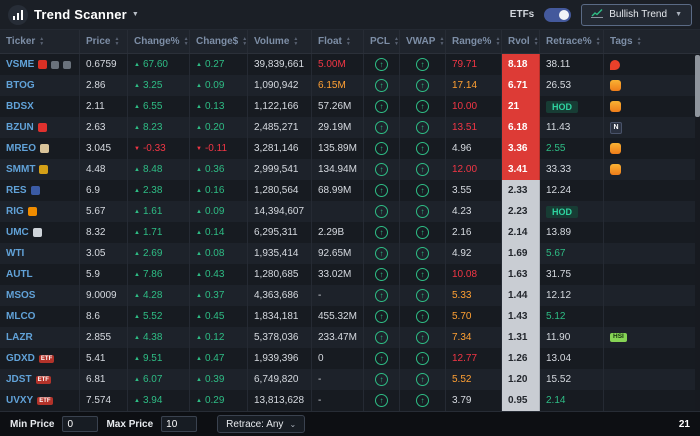 This screenshot has width=700, height=436. Describe the element at coordinates (214, 190) in the screenshot. I see `change-dollar-value: 0.16` at that location.